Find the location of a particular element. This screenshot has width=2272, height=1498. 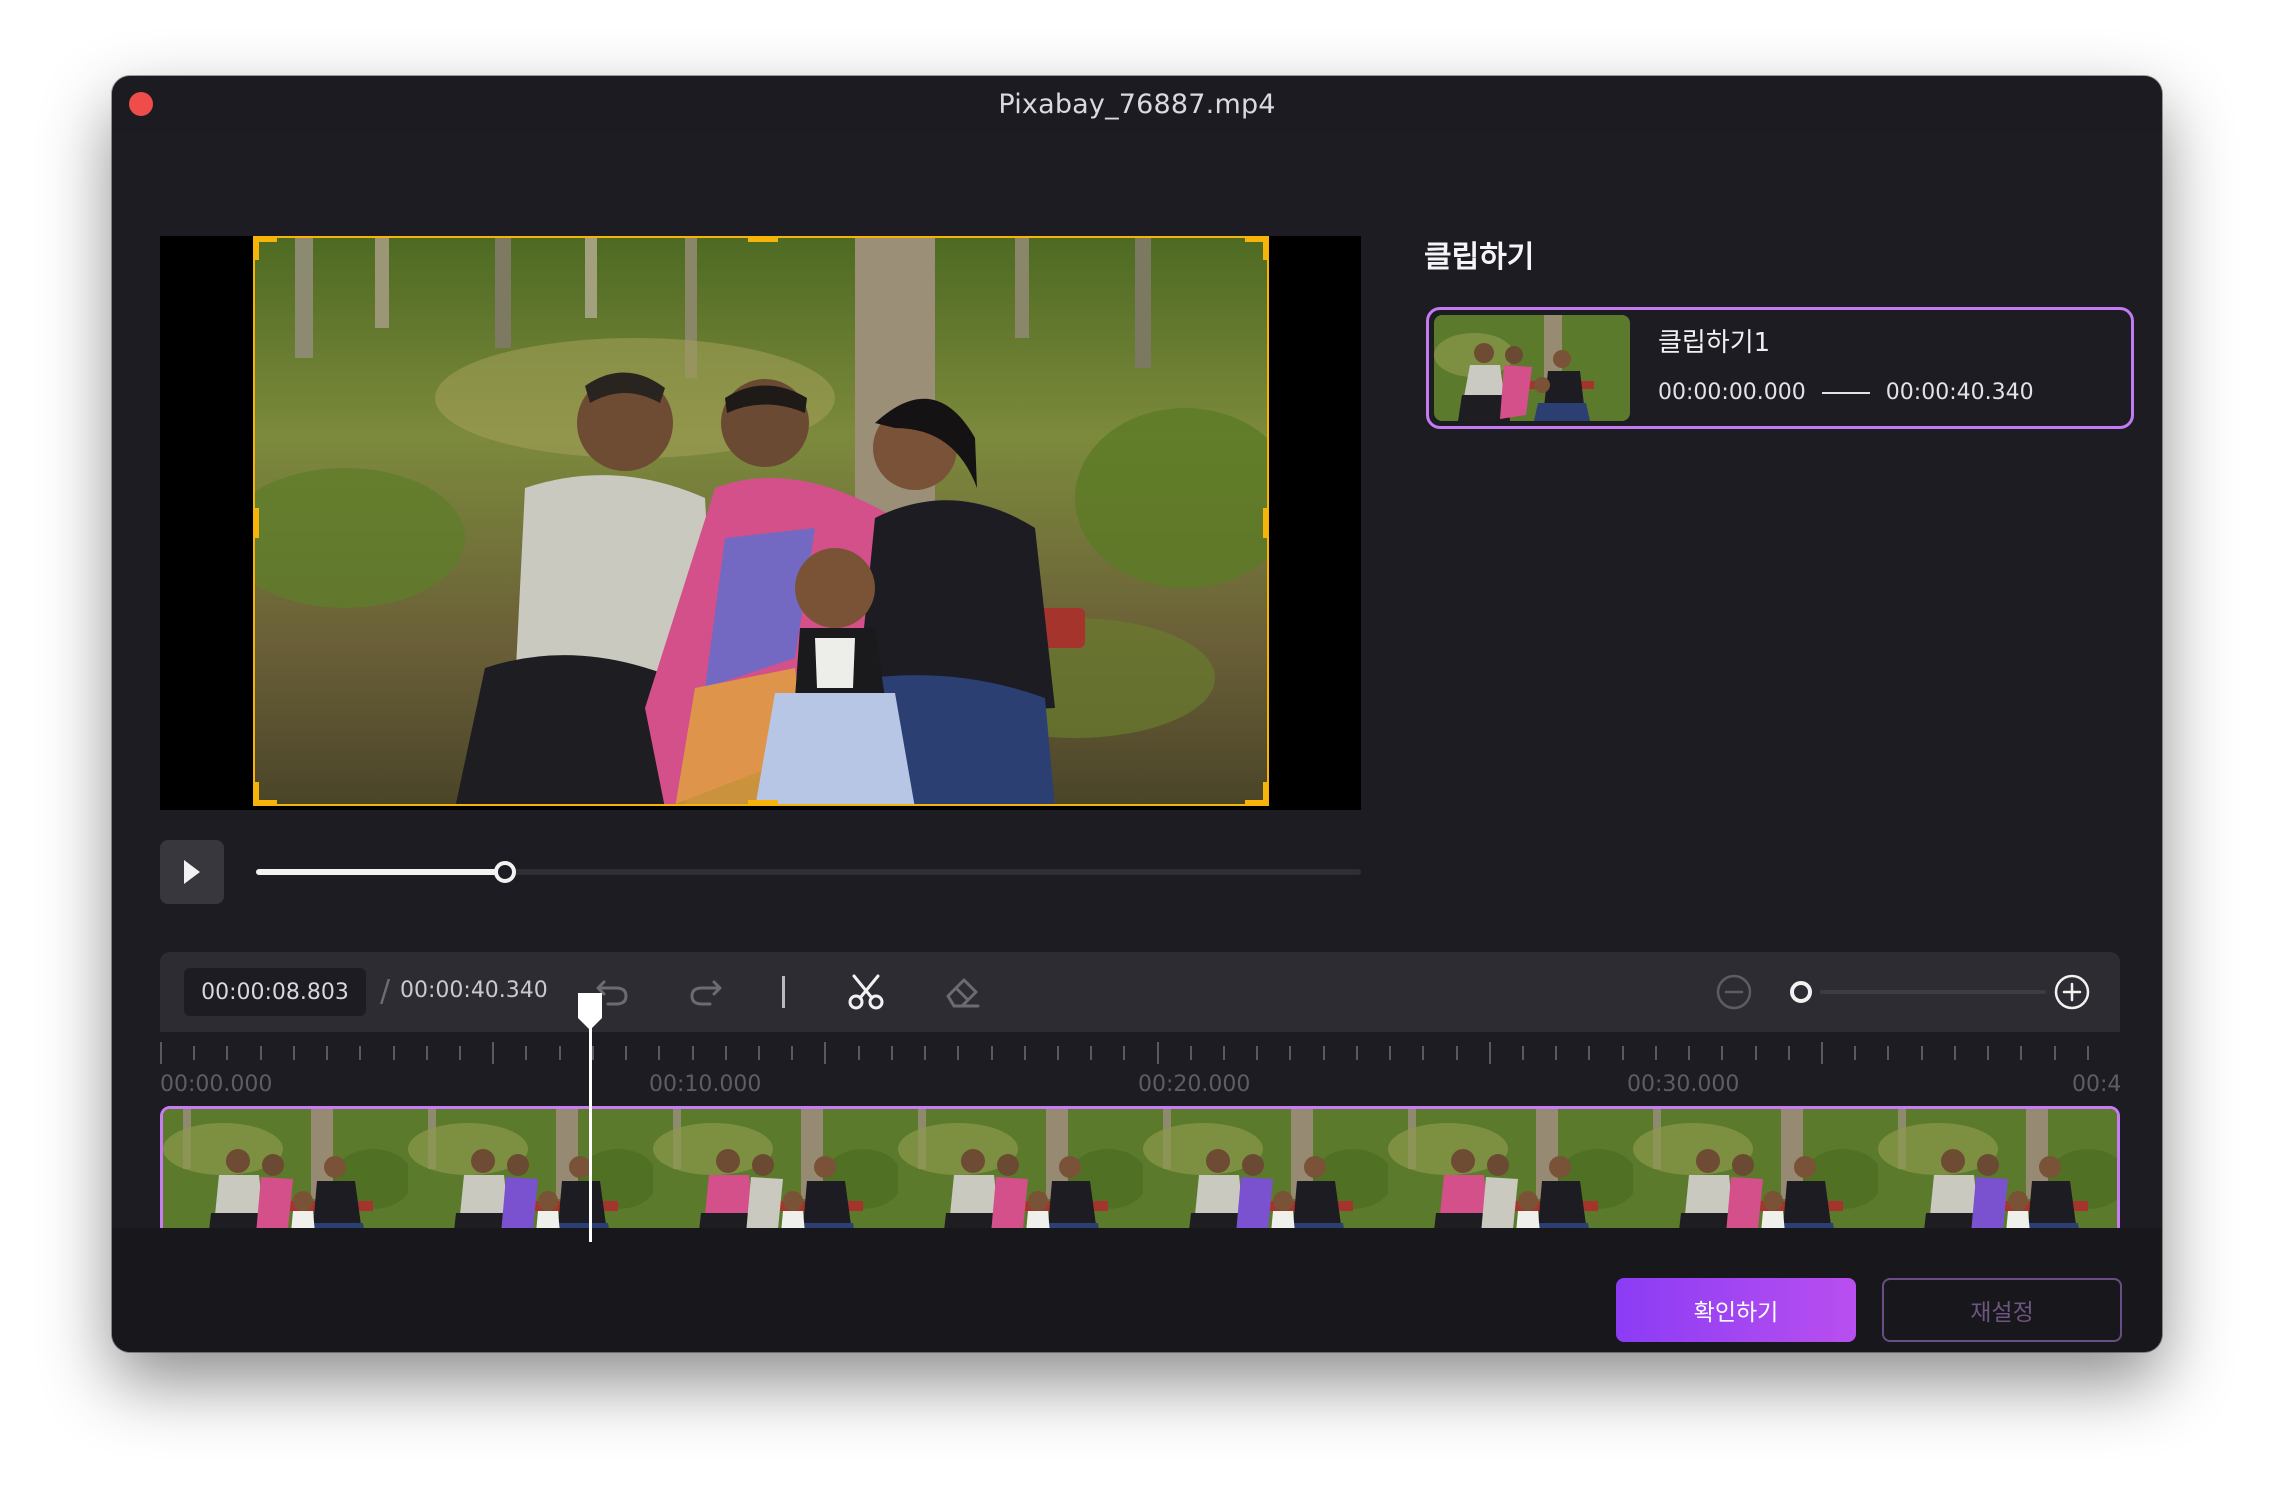

close-window-button is located at coordinates (141, 104).